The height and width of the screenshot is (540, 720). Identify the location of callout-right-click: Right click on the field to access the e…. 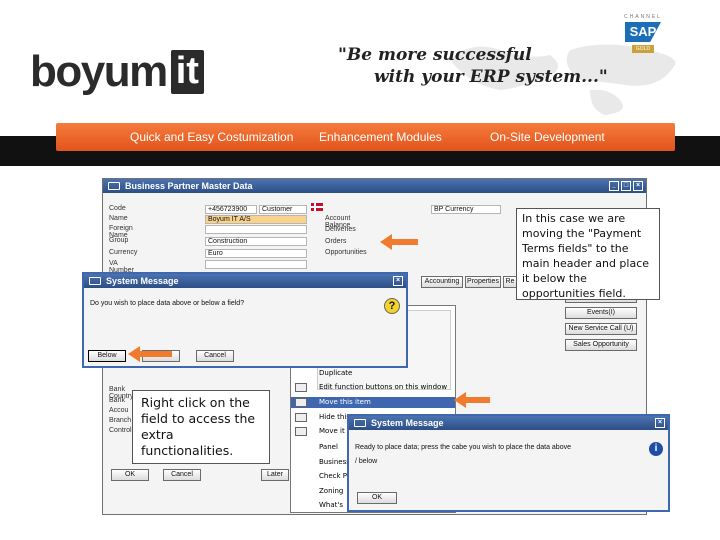
(201, 427).